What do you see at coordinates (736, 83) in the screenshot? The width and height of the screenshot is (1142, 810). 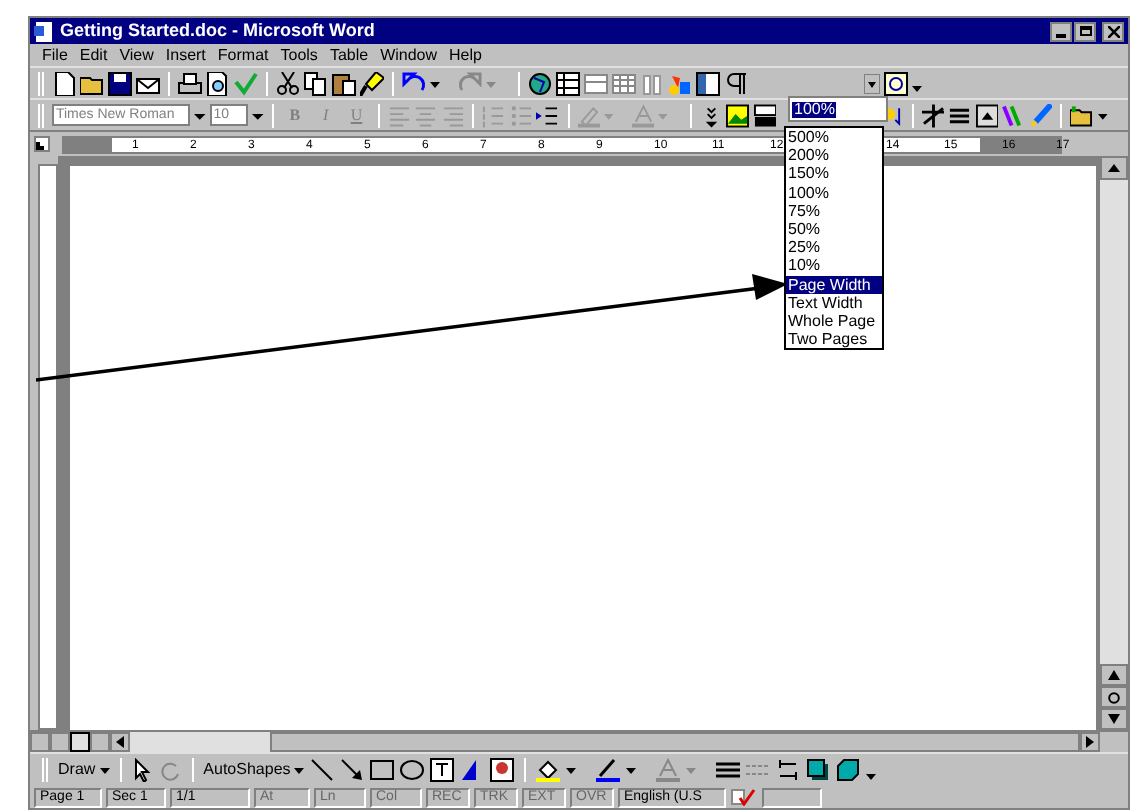 I see `pilcrow-icon` at bounding box center [736, 83].